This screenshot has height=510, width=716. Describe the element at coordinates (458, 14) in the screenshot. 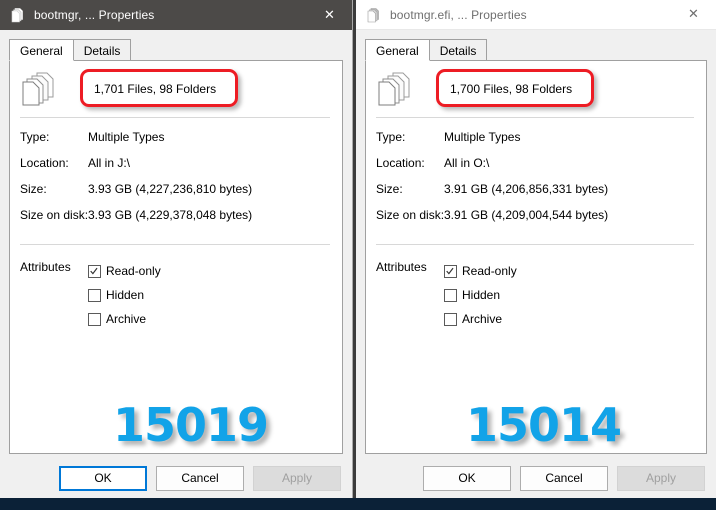

I see `window-title-right: bootmgr.efi, ... Properties` at that location.